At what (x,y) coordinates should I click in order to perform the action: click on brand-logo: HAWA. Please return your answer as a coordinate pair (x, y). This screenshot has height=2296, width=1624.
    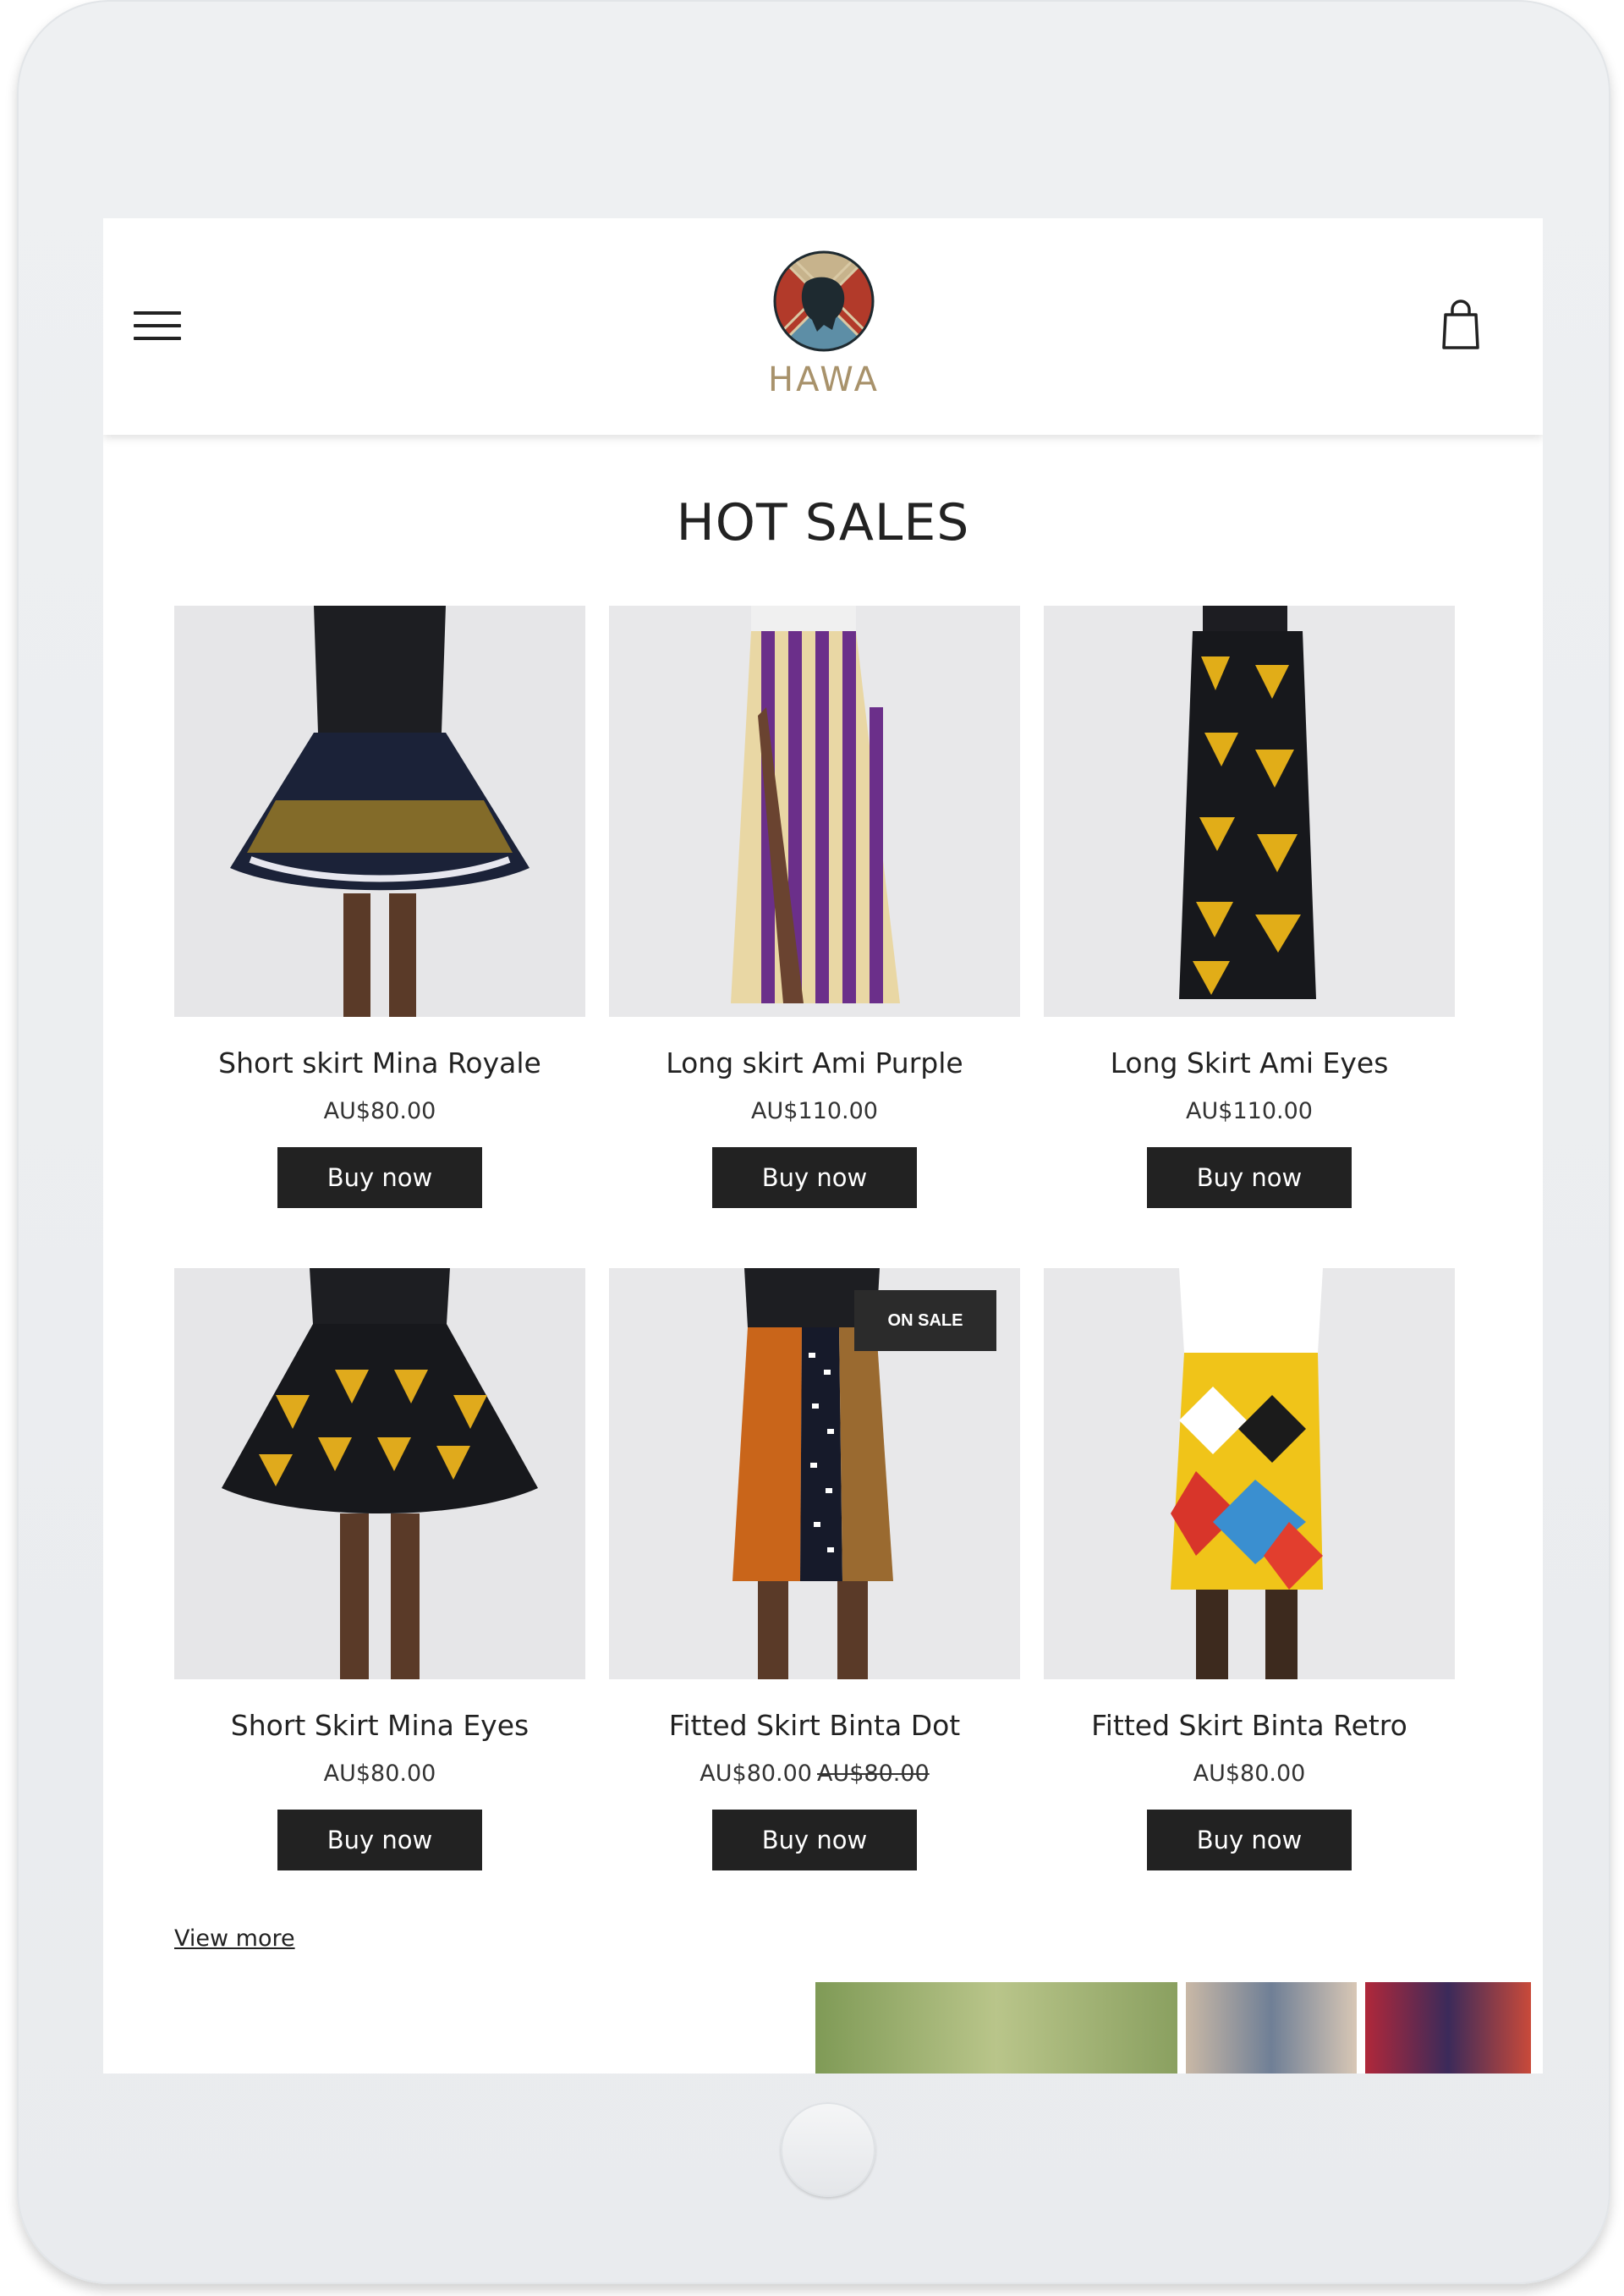
    Looking at the image, I should click on (824, 333).